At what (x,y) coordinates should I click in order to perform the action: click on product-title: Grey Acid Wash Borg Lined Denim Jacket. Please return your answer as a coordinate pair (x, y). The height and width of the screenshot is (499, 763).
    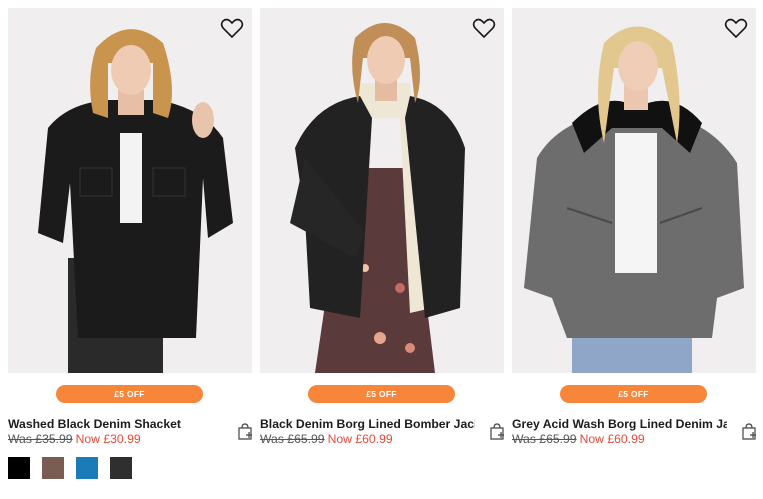
    Looking at the image, I should click on (619, 424).